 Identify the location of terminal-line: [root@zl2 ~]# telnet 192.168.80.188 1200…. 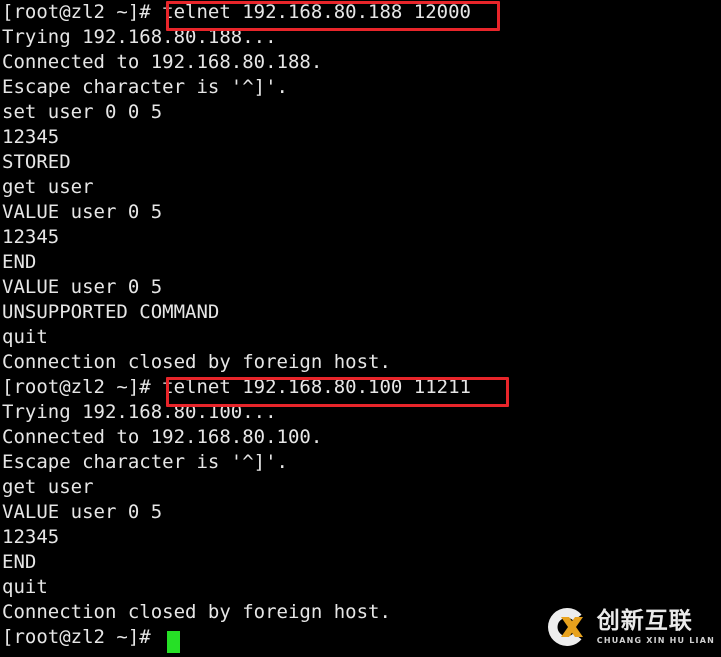
(360, 12).